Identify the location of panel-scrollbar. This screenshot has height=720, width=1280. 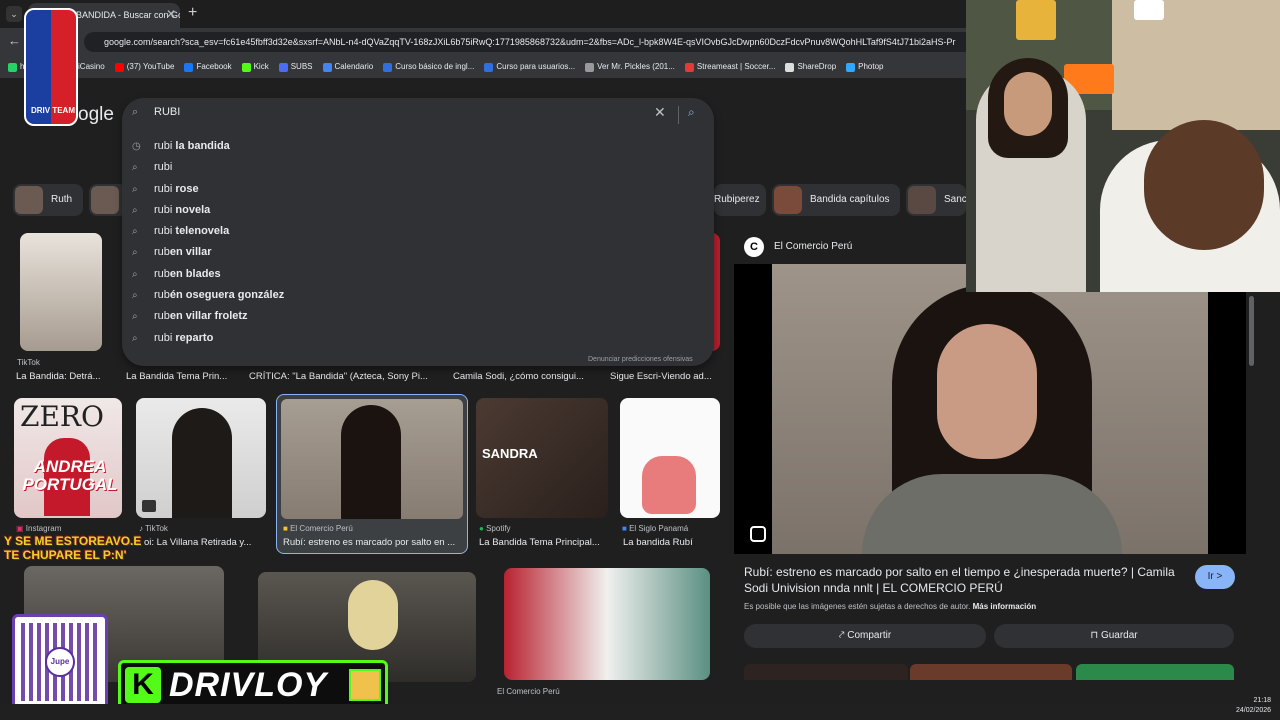
(1251, 331).